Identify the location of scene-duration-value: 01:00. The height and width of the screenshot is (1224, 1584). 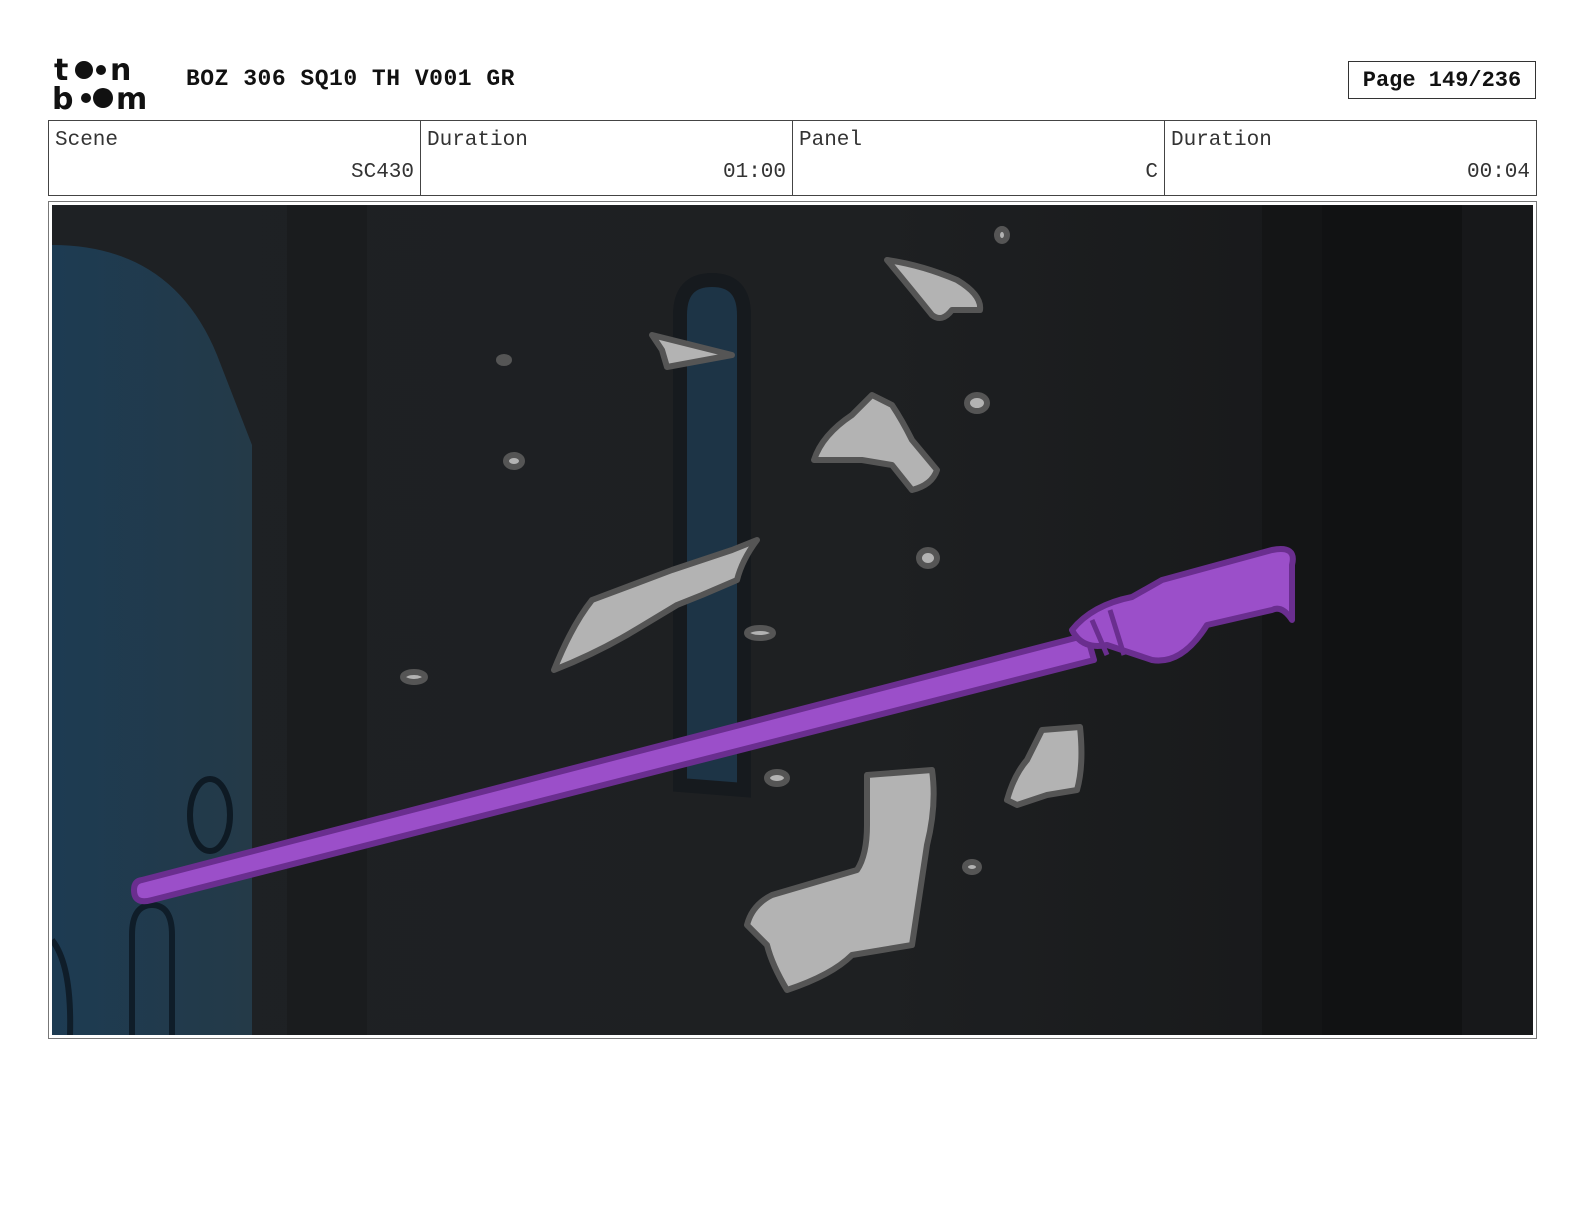
(754, 172).